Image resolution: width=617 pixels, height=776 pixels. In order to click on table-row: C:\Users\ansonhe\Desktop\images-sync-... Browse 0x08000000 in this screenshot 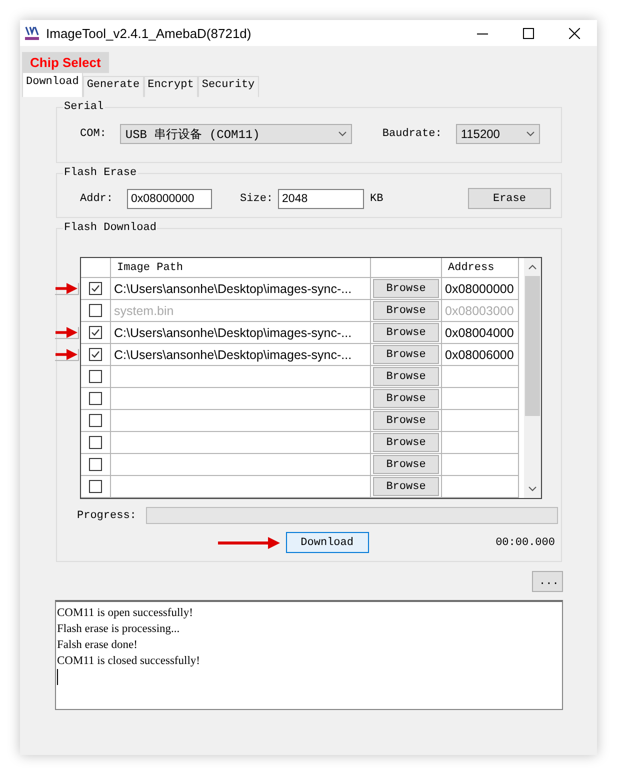, I will do `click(302, 289)`.